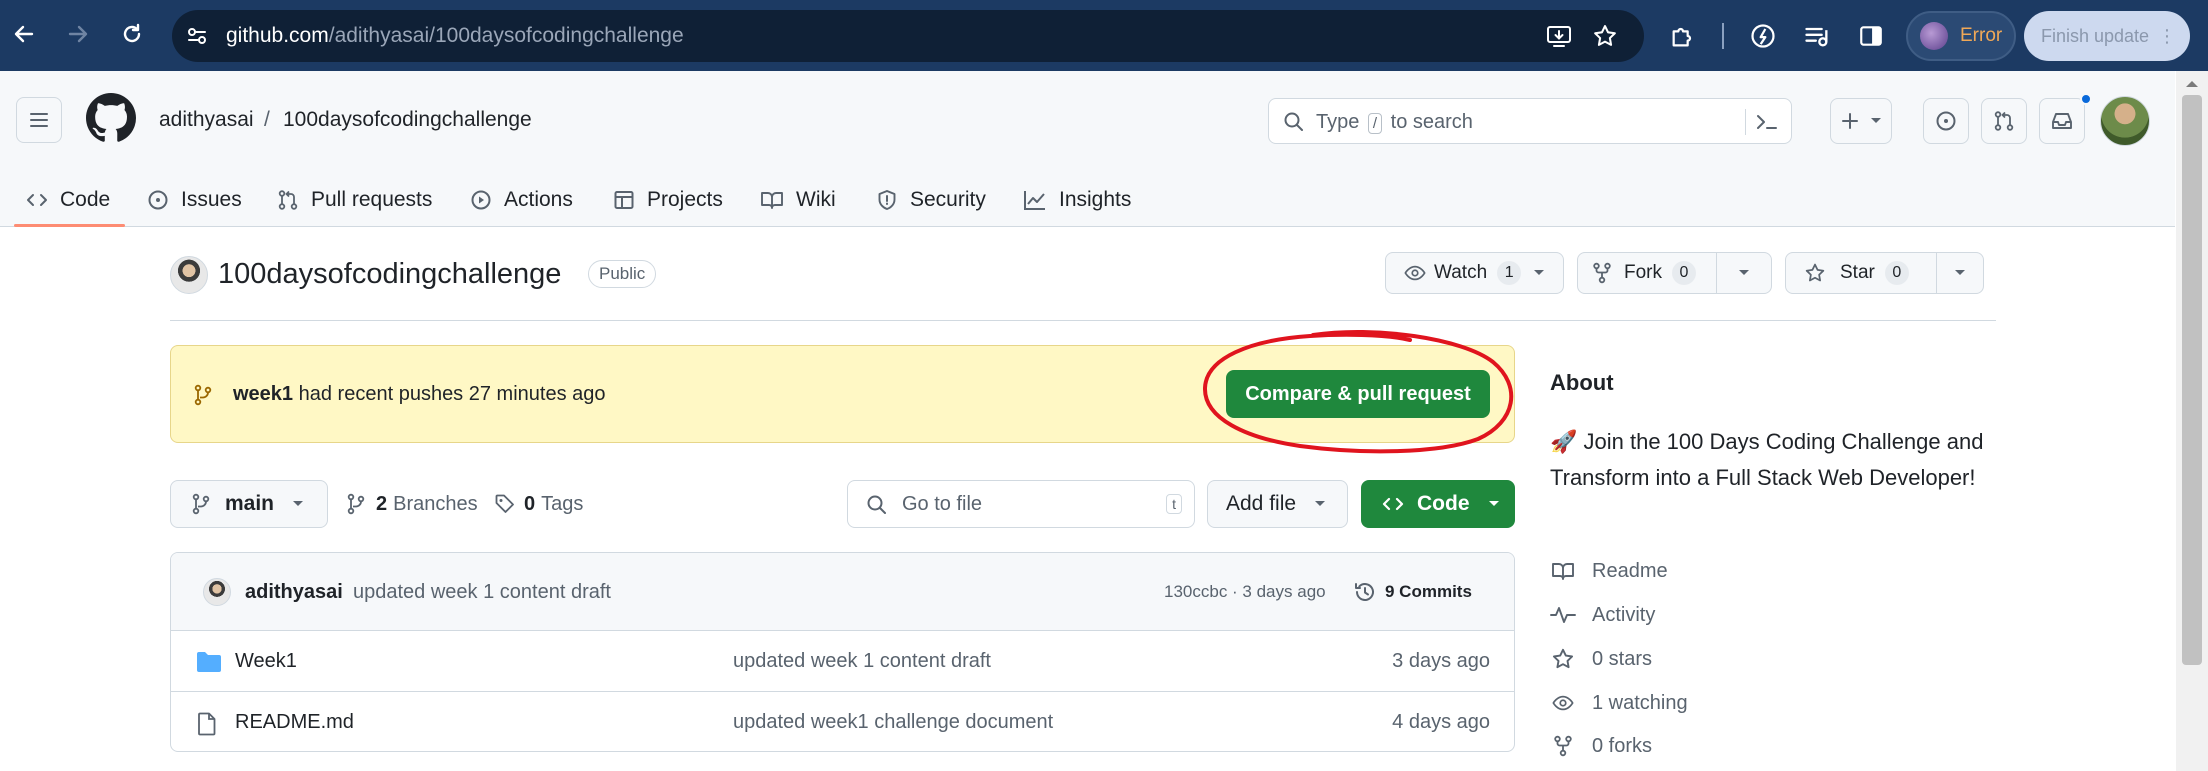  Describe the element at coordinates (132, 34) in the screenshot. I see `reload-button` at that location.